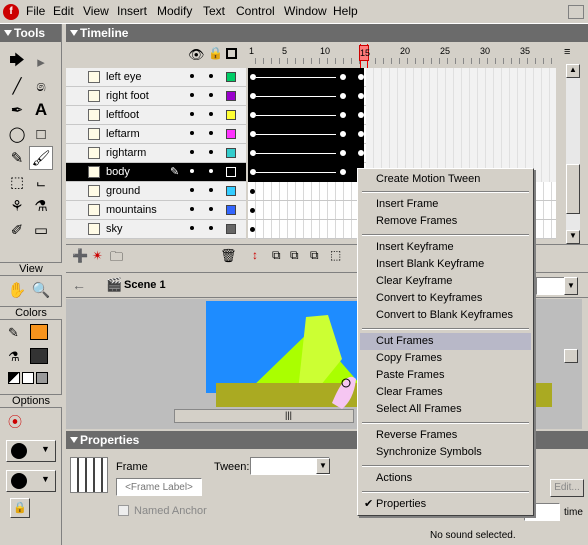 The height and width of the screenshot is (545, 588). Describe the element at coordinates (17, 86) in the screenshot. I see `line-tool-icon: ╱` at that location.